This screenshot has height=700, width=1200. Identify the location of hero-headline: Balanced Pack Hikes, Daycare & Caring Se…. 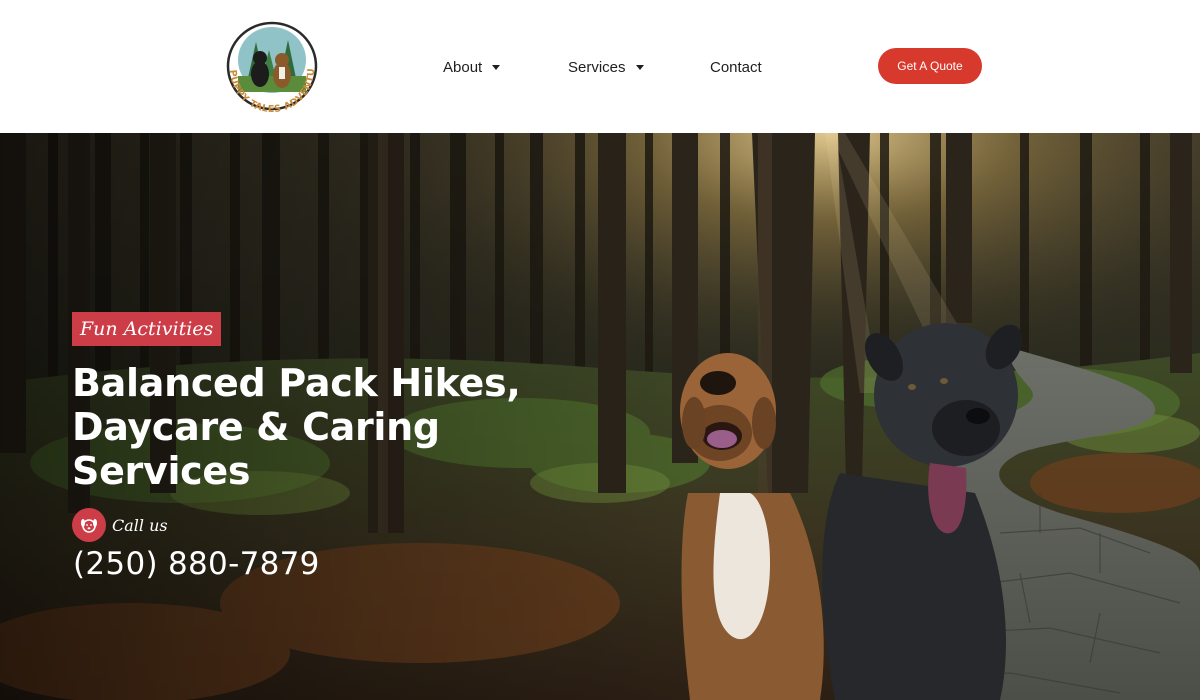
(296, 427).